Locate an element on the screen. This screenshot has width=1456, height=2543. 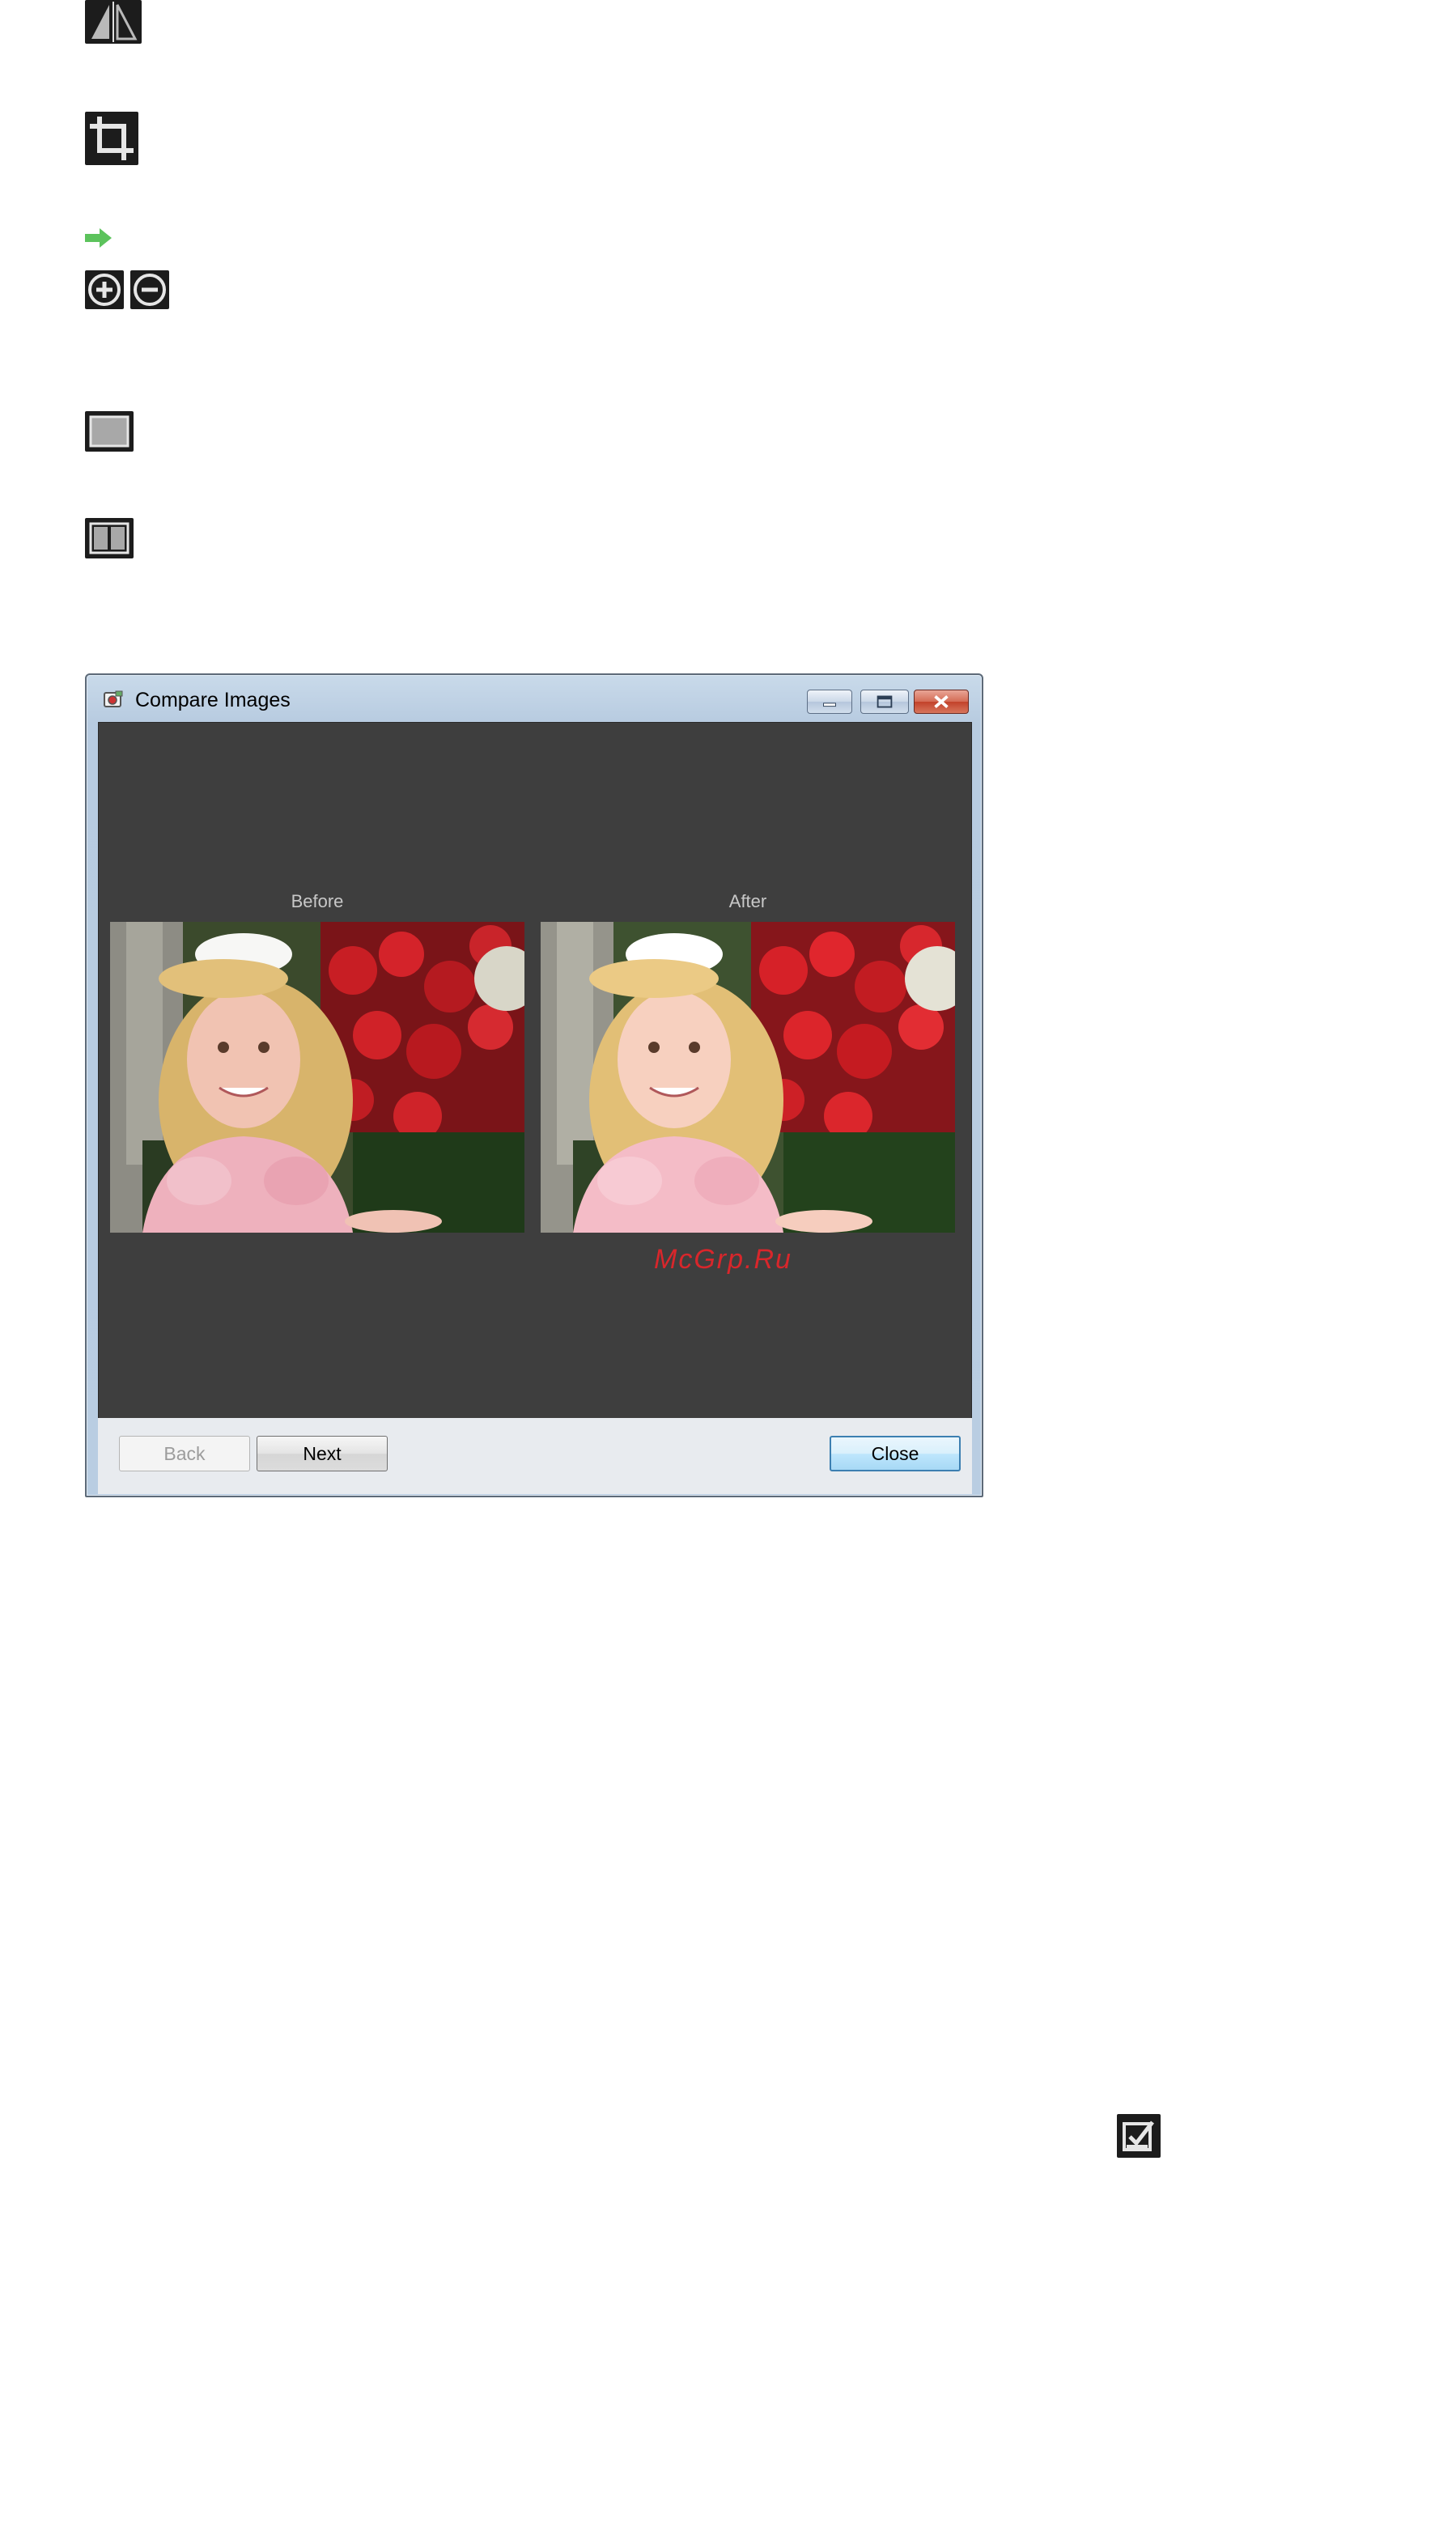
app-icon is located at coordinates (113, 698).